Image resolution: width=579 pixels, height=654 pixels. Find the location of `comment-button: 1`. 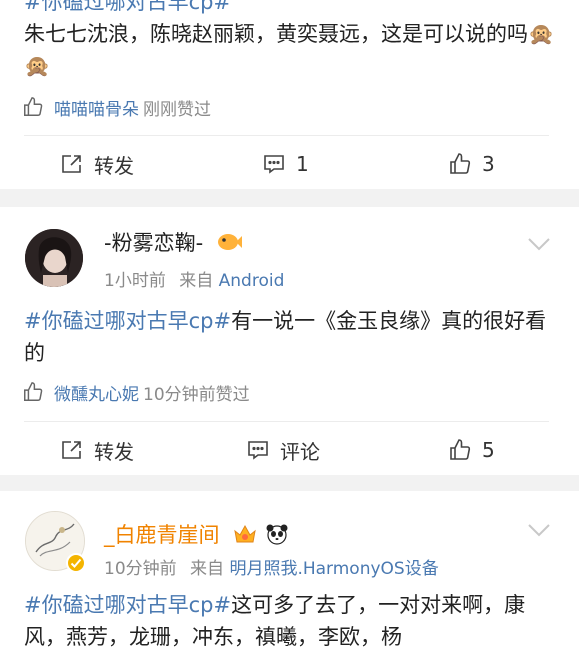

comment-button: 1 is located at coordinates (285, 164).